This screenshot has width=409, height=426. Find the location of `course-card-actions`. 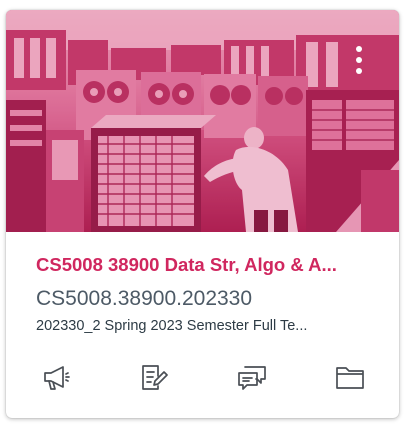

course-card-actions is located at coordinates (202, 377).